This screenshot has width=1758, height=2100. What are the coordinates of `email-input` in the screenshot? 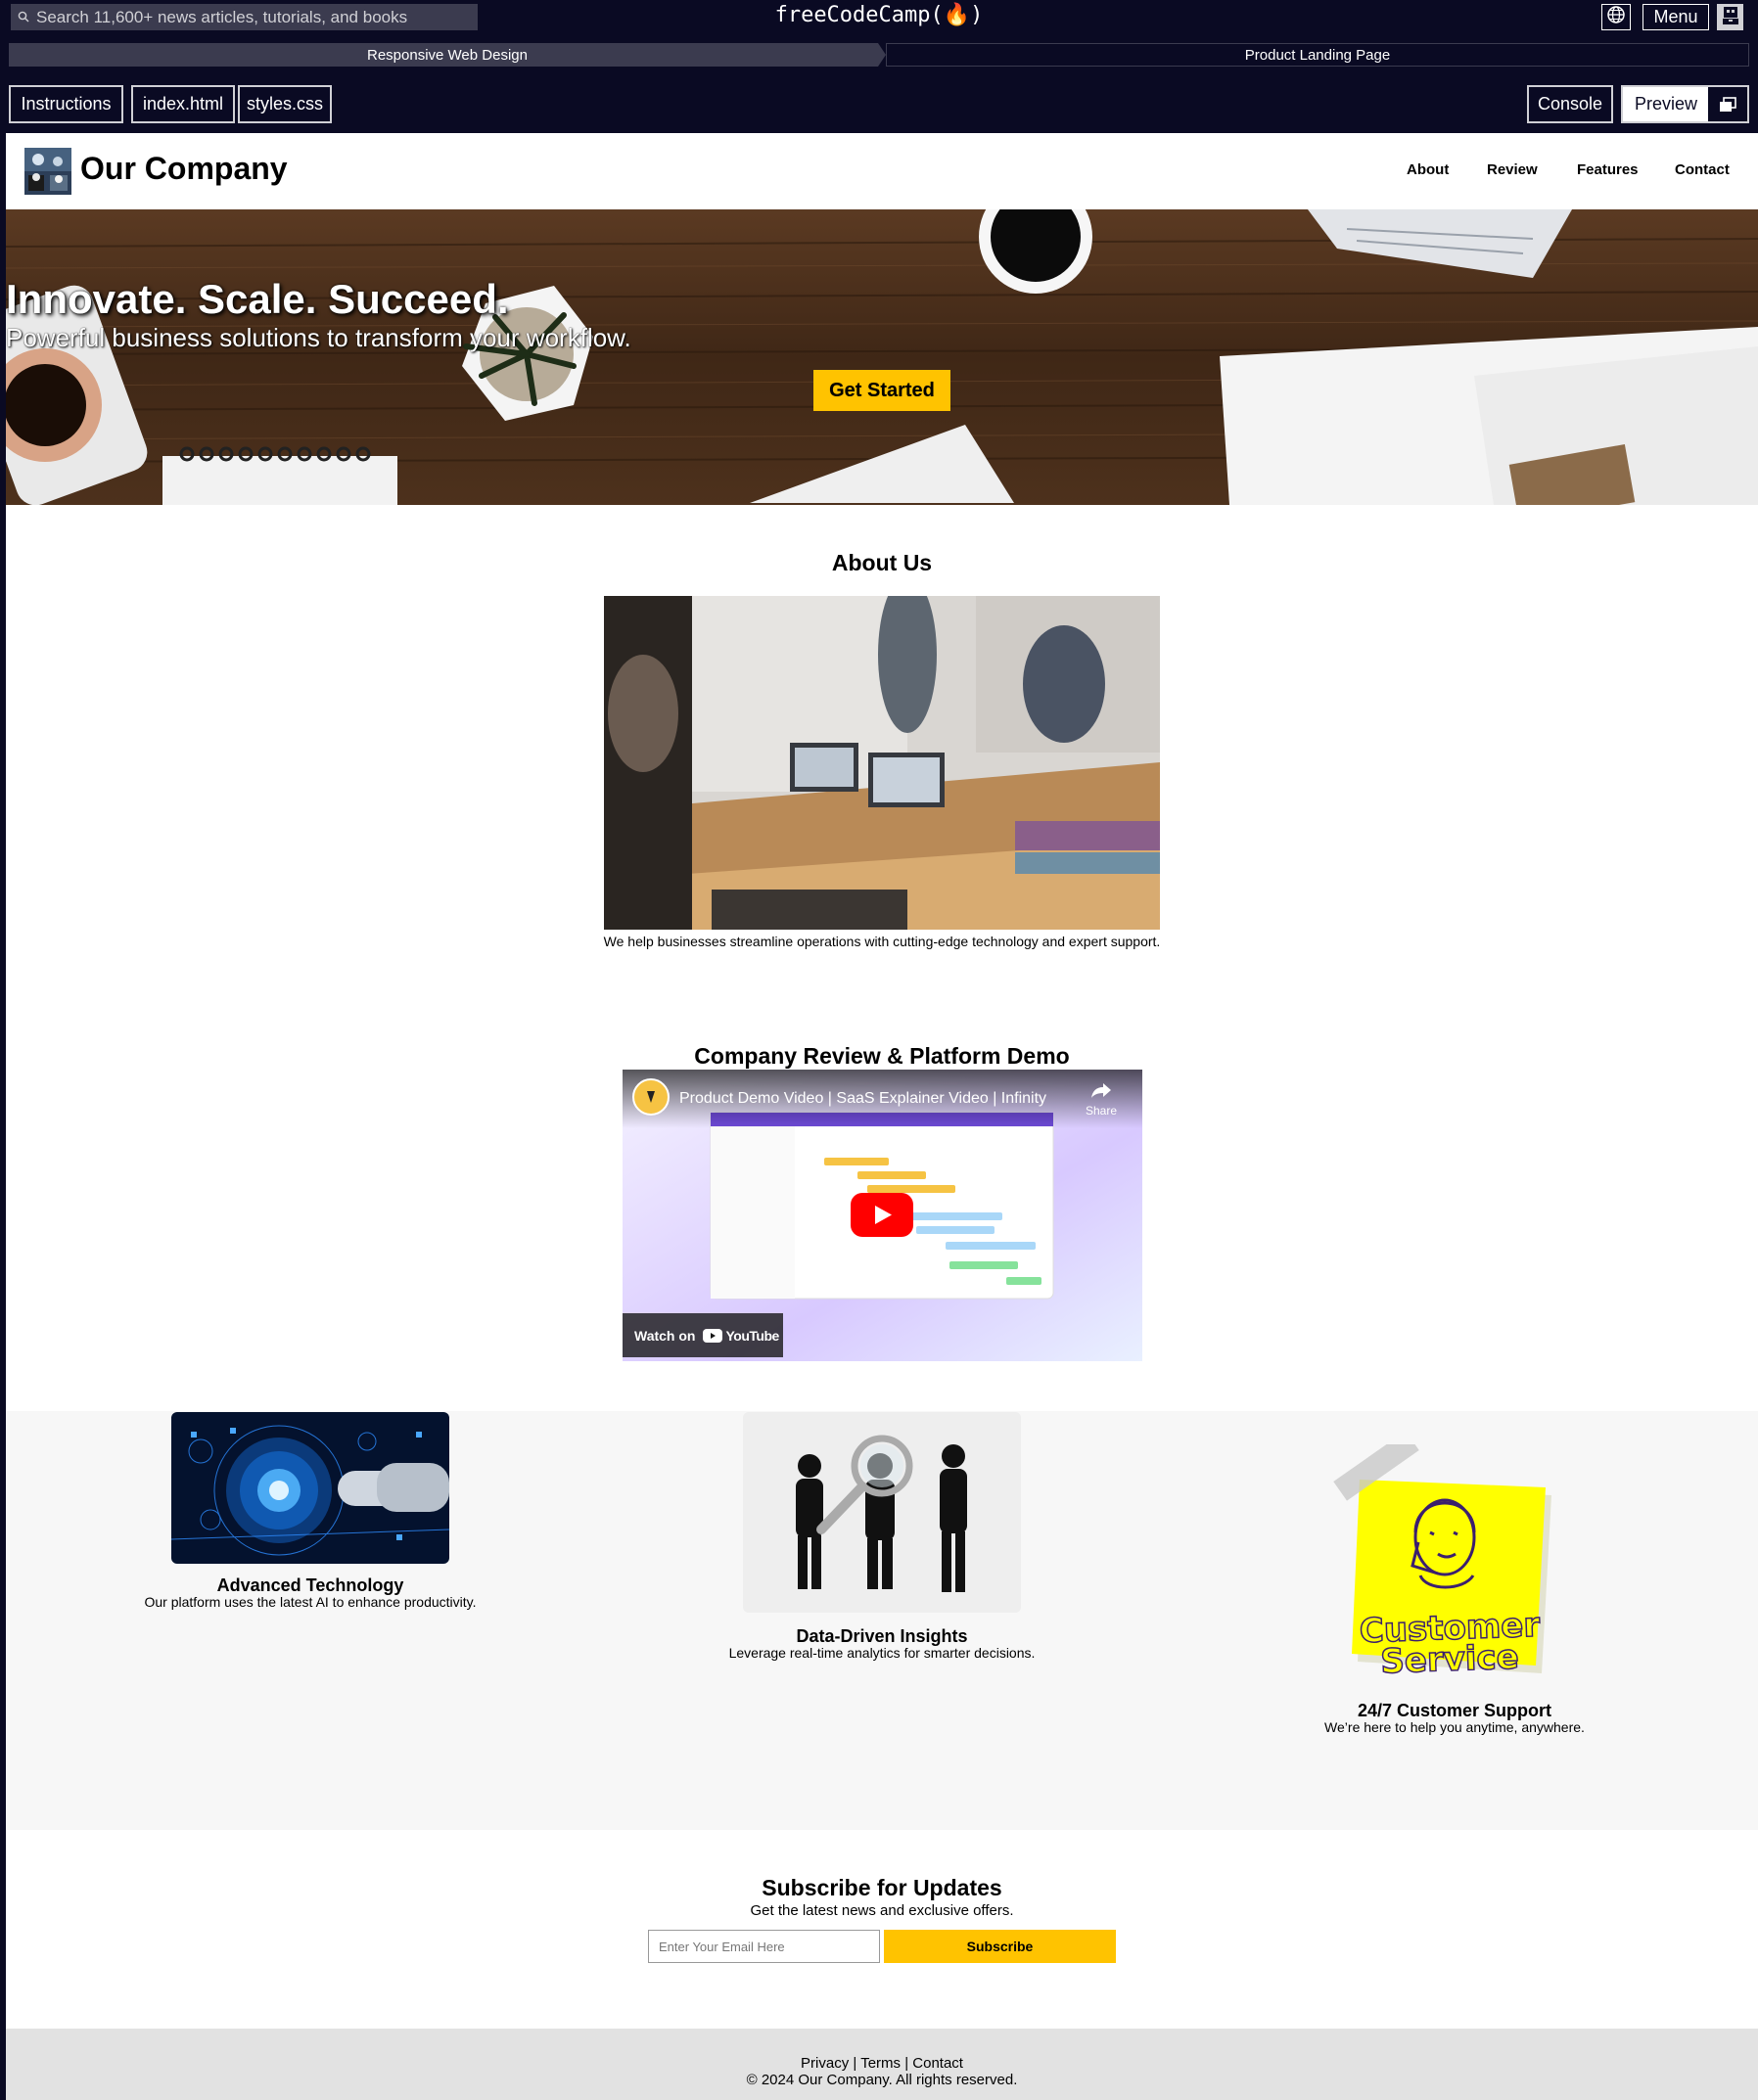 It's located at (764, 1946).